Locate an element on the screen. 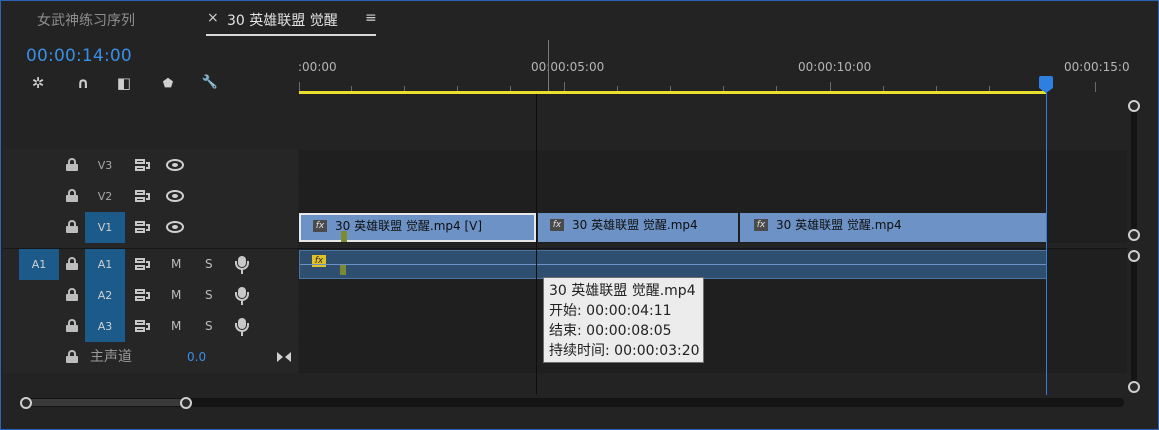 This screenshot has width=1159, height=430. video-clip-1: fx 30 英雄联盟 觉醒.mp4 [V] is located at coordinates (417, 227).